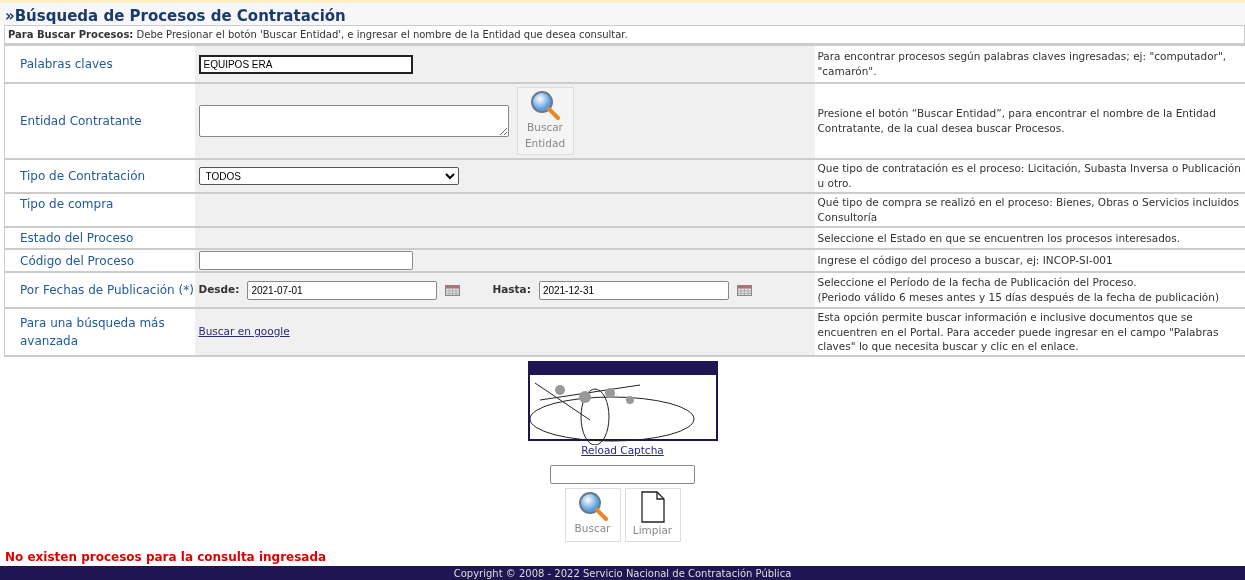 This screenshot has width=1245, height=580. Describe the element at coordinates (652, 506) in the screenshot. I see `document-icon` at that location.